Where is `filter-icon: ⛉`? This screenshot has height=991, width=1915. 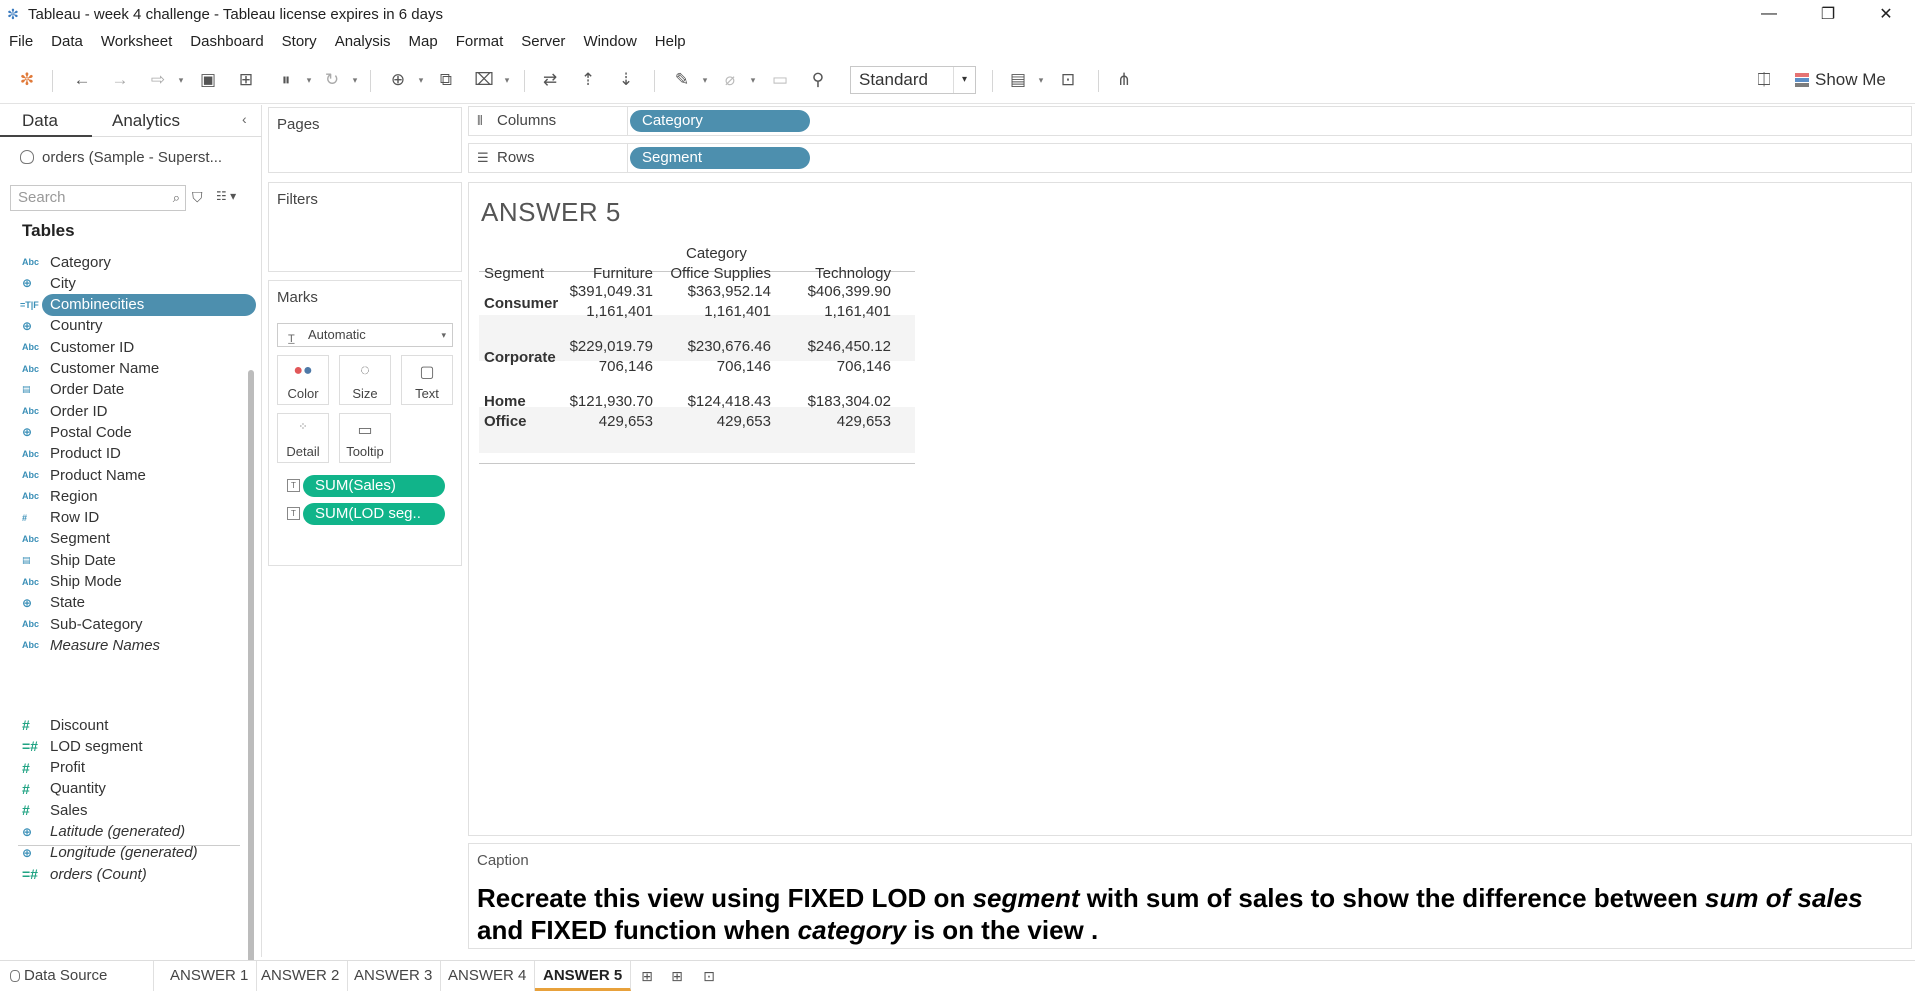 filter-icon: ⛉ is located at coordinates (197, 197).